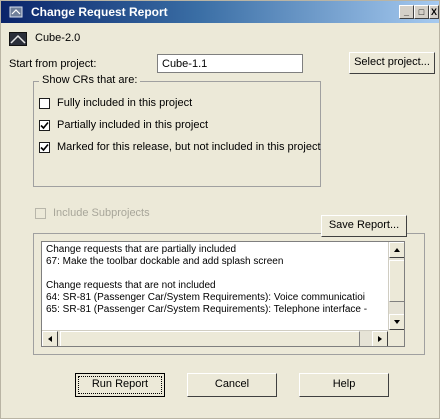 The height and width of the screenshot is (419, 440). I want to click on title-bar: Change Request Report _ □ X, so click(220, 12).